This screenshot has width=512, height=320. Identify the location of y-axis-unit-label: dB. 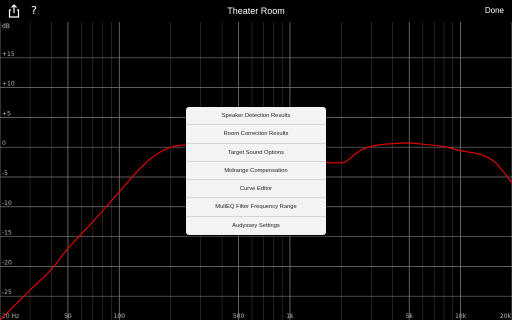
(6, 26).